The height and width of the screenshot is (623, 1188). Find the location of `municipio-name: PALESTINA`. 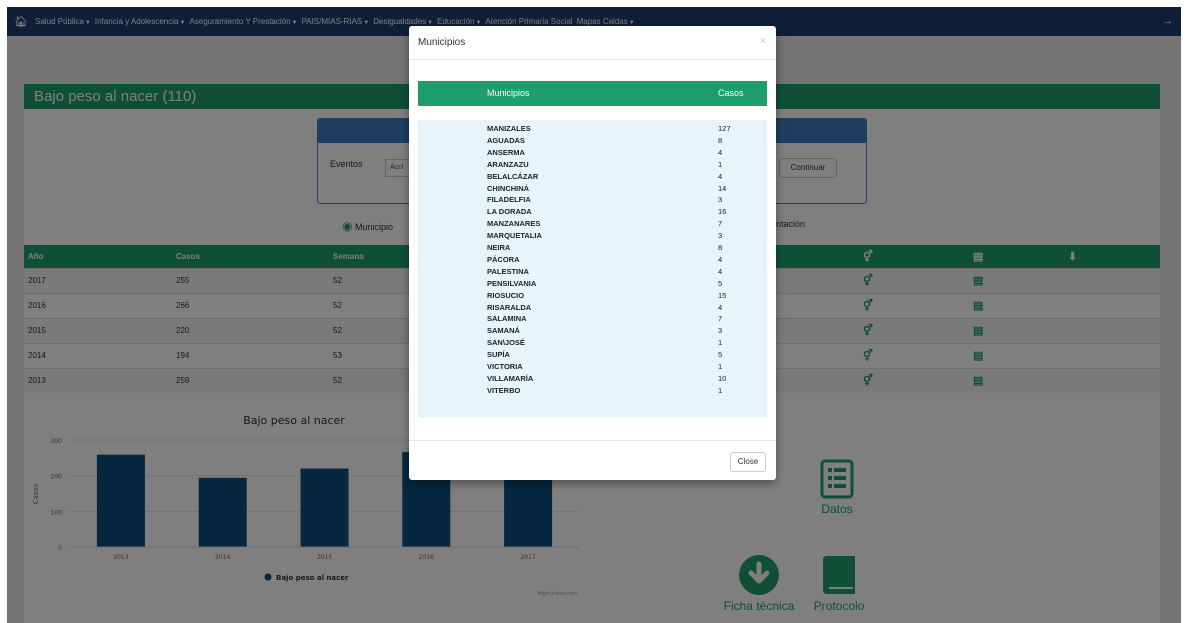

municipio-name: PALESTINA is located at coordinates (508, 271).